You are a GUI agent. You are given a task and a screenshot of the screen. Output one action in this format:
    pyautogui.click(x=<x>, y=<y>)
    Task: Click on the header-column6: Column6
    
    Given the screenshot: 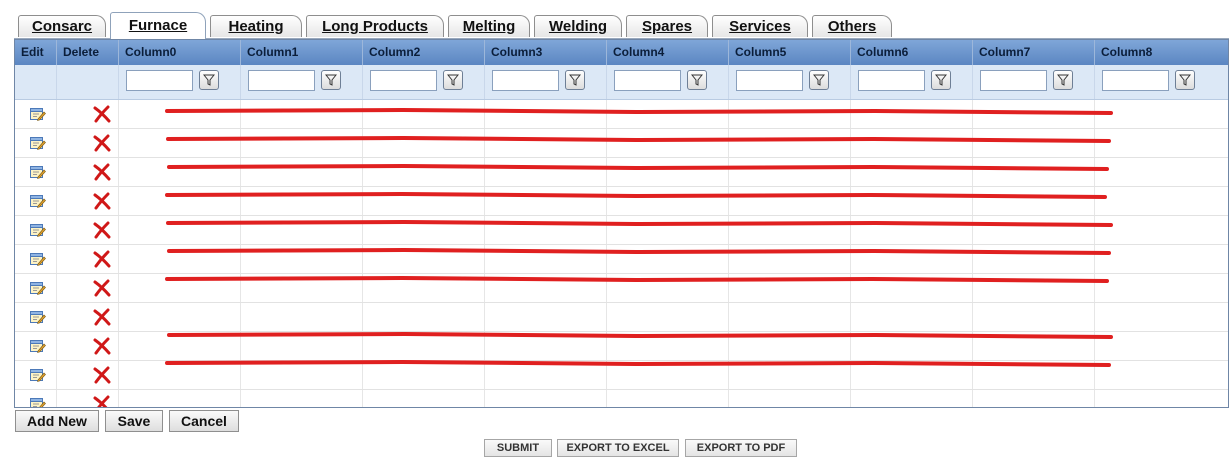 What is the action you would take?
    pyautogui.click(x=912, y=52)
    